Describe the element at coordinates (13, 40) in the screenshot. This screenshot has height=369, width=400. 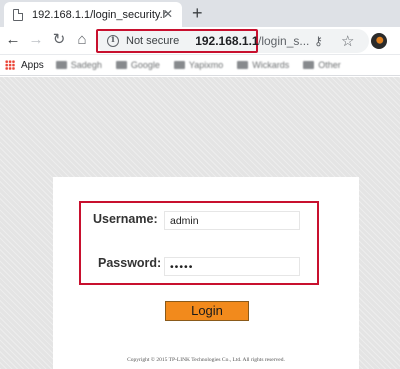
I see `back-icon: ←` at that location.